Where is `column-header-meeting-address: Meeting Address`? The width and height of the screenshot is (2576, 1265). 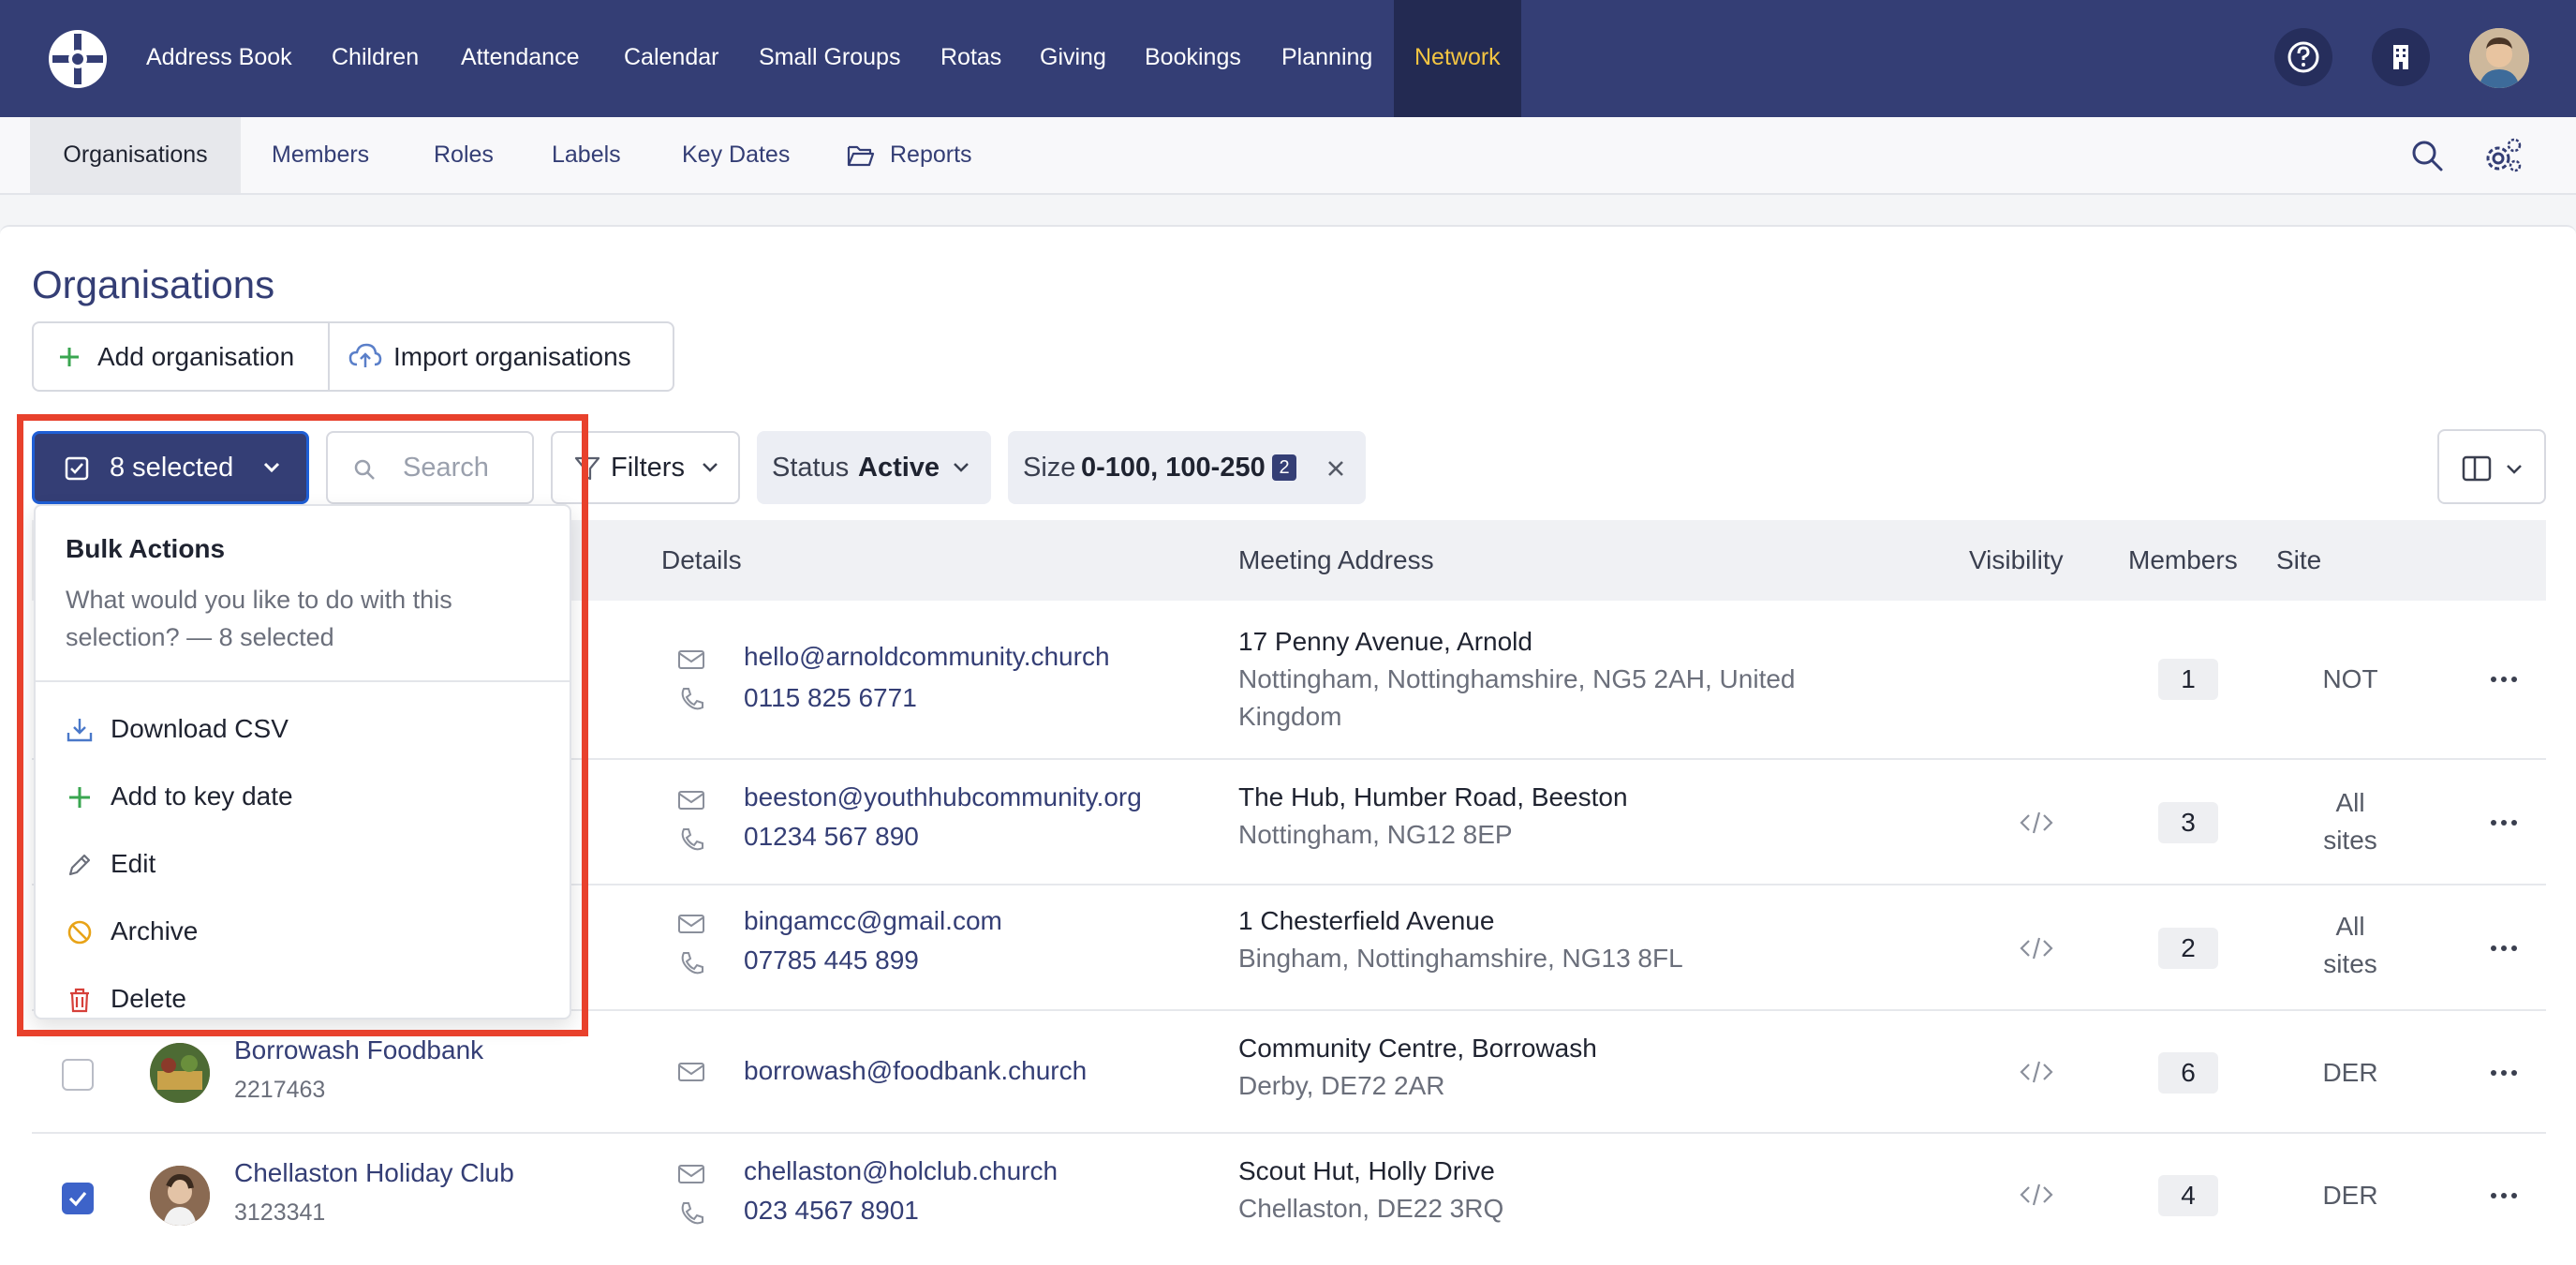 column-header-meeting-address: Meeting Address is located at coordinates (1336, 560).